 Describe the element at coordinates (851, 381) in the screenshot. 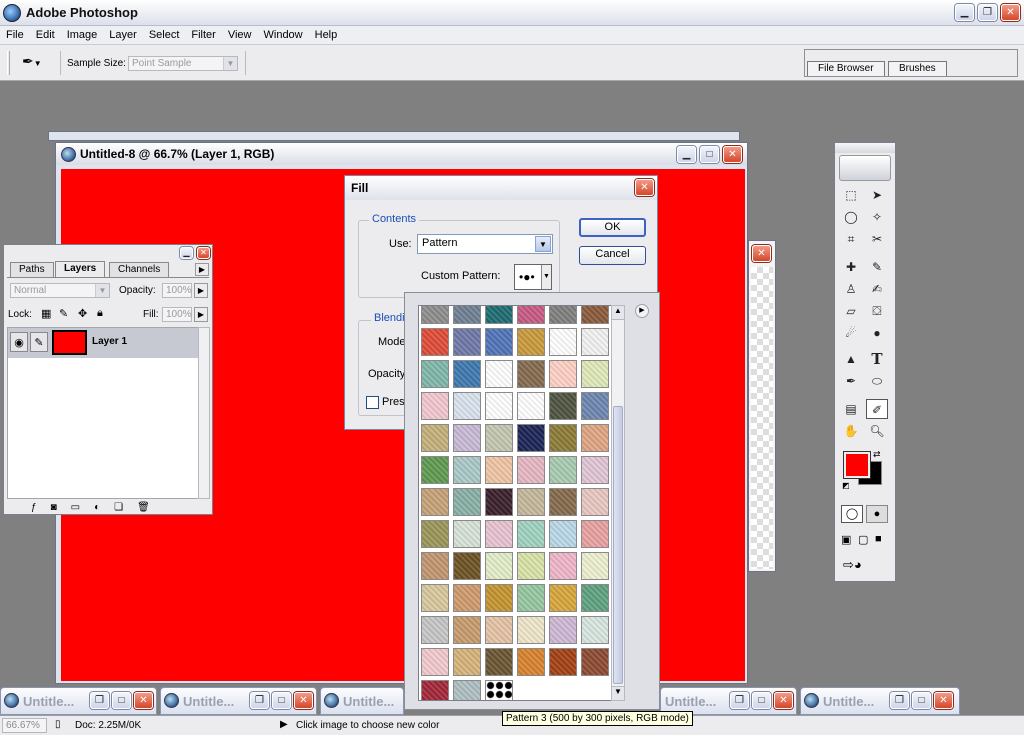

I see `pen-tool-icon: ✒` at that location.